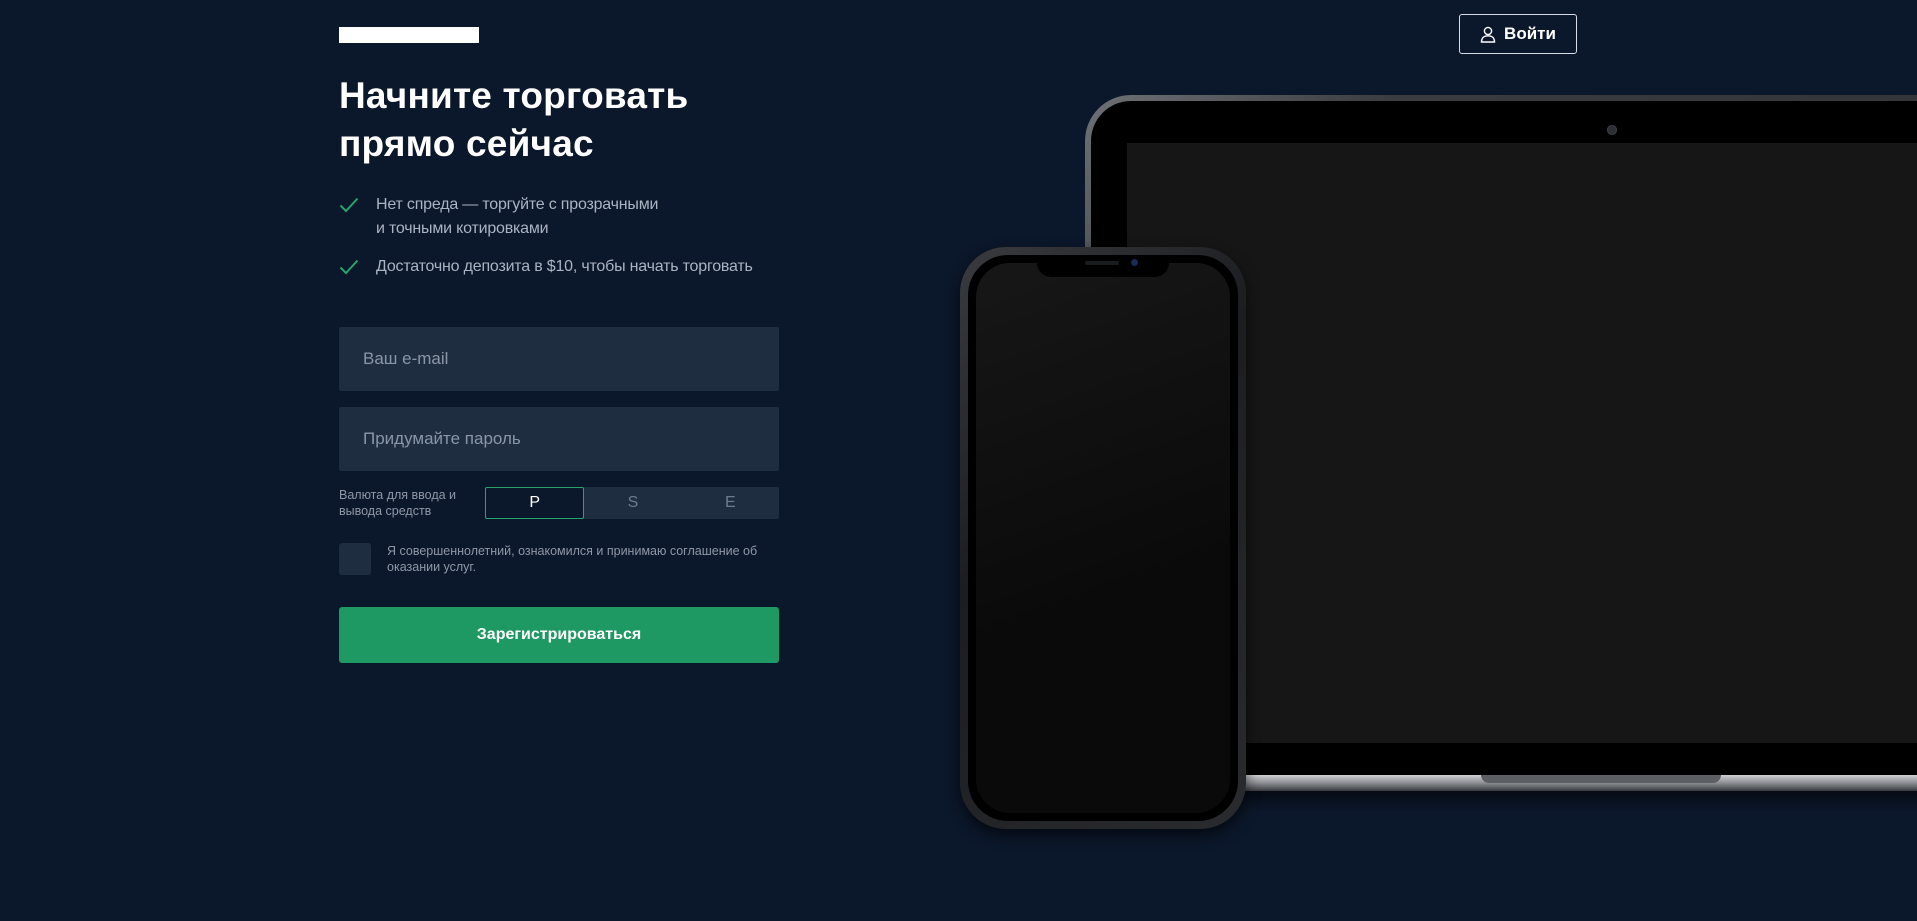 The height and width of the screenshot is (921, 1917). Describe the element at coordinates (517, 204) in the screenshot. I see `feature-text-line-1: Нет спреда — торгуйте с прозрачными` at that location.